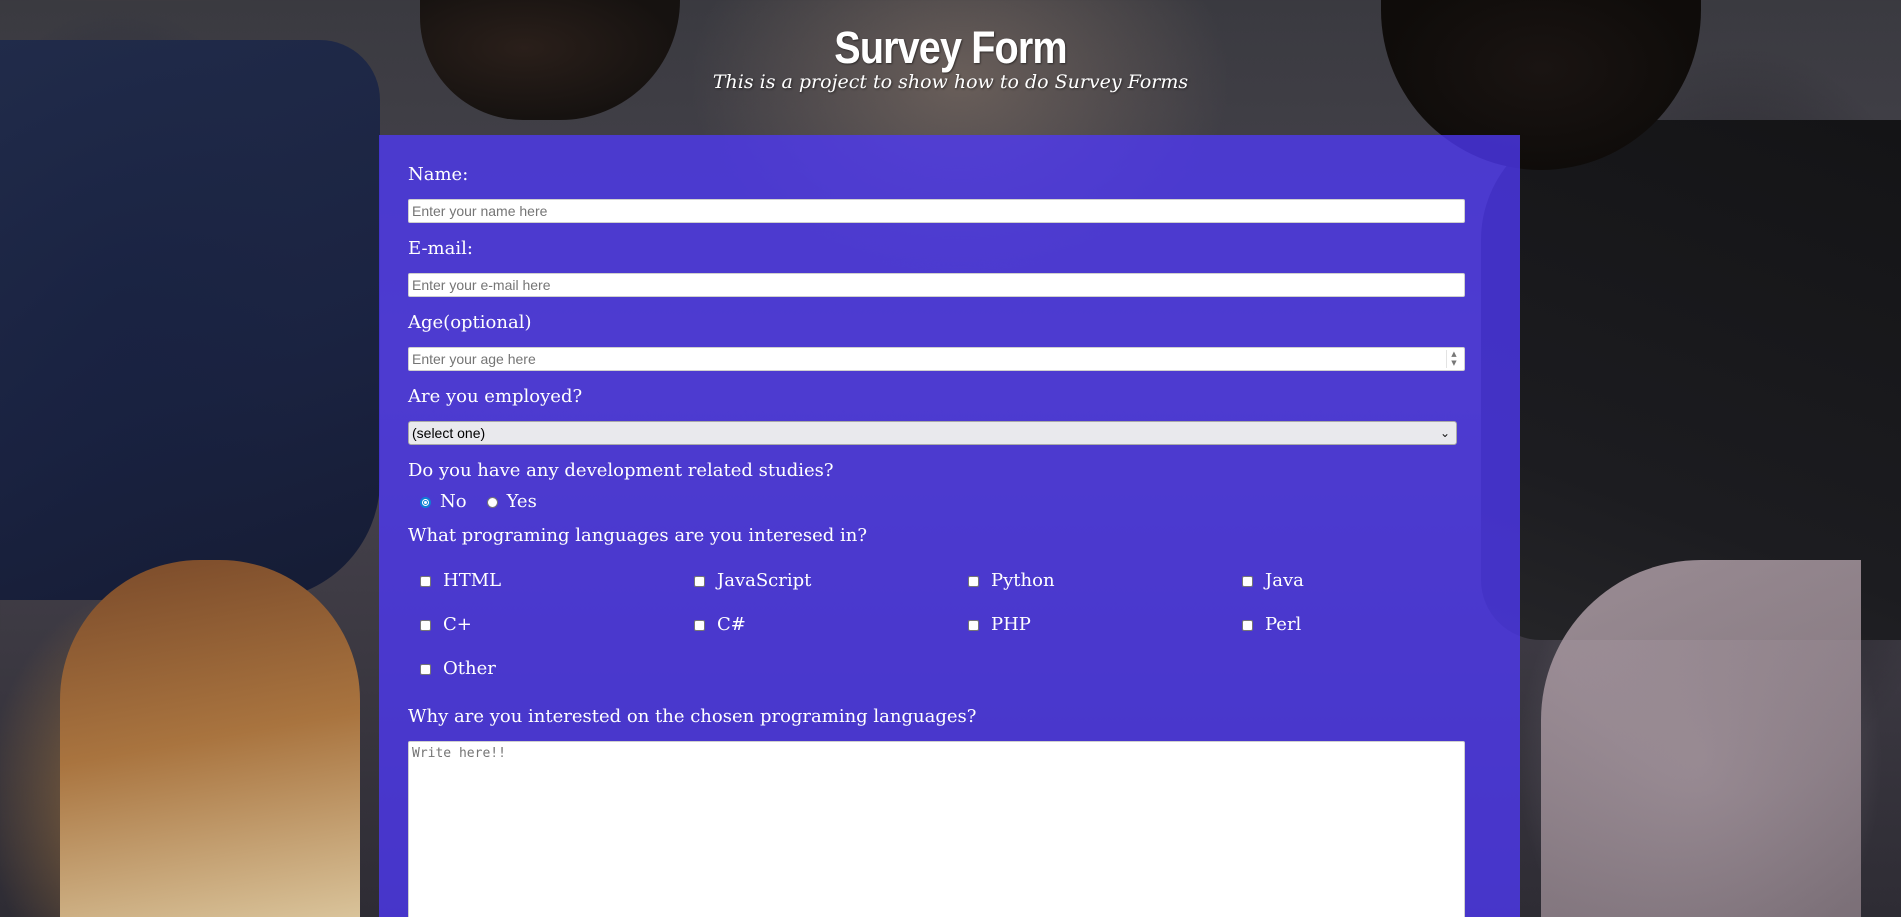 This screenshot has height=917, width=1901. I want to click on chevron-down-icon: ⌄, so click(1444, 433).